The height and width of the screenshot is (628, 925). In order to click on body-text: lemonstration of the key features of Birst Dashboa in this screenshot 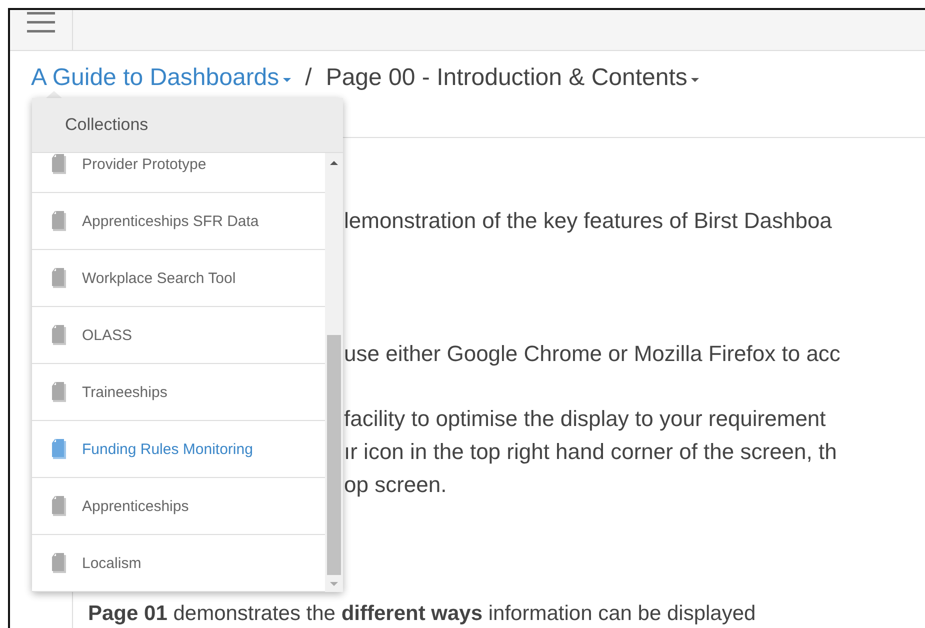, I will do `click(588, 221)`.